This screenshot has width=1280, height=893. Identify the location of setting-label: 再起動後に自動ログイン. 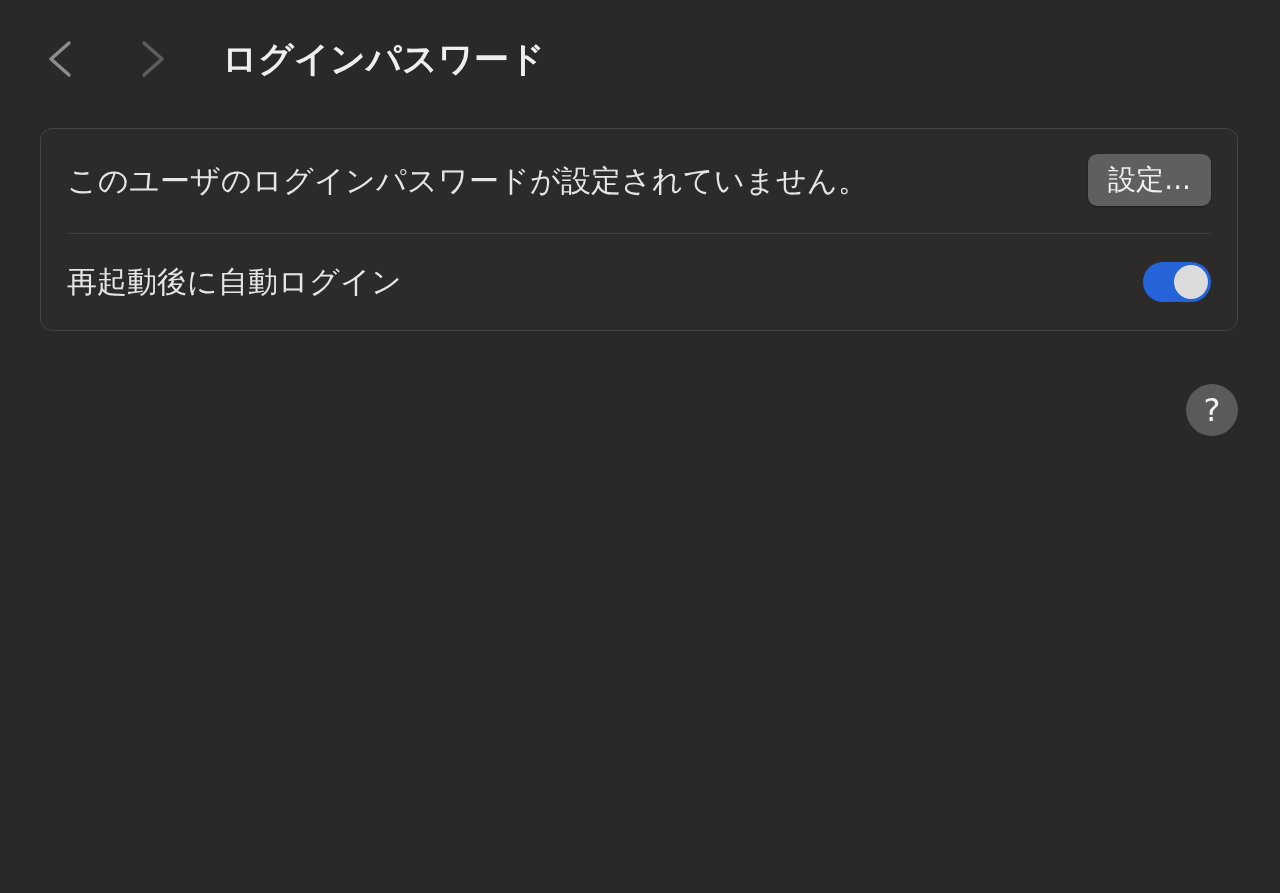
(234, 281).